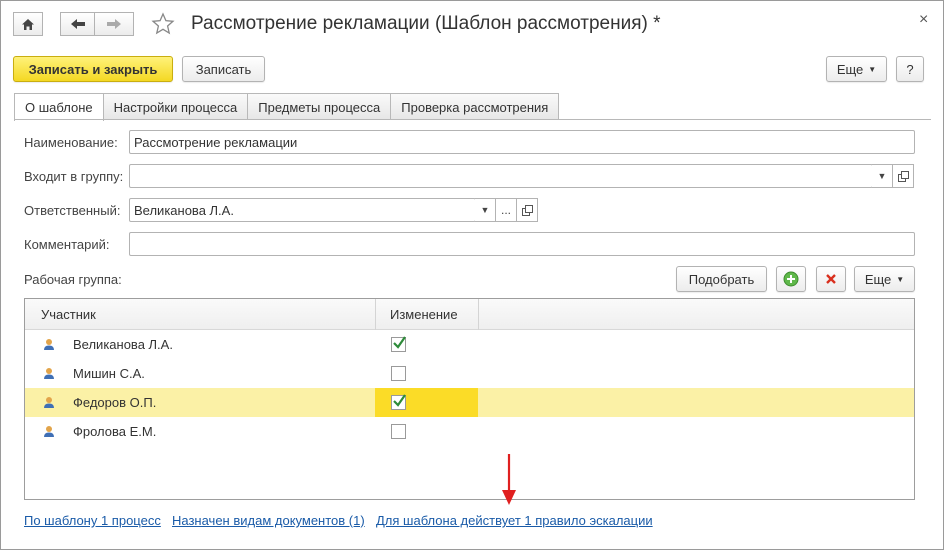 This screenshot has width=944, height=550. What do you see at coordinates (475, 106) in the screenshot?
I see `tab-review-check: Проверка рассмотрения` at bounding box center [475, 106].